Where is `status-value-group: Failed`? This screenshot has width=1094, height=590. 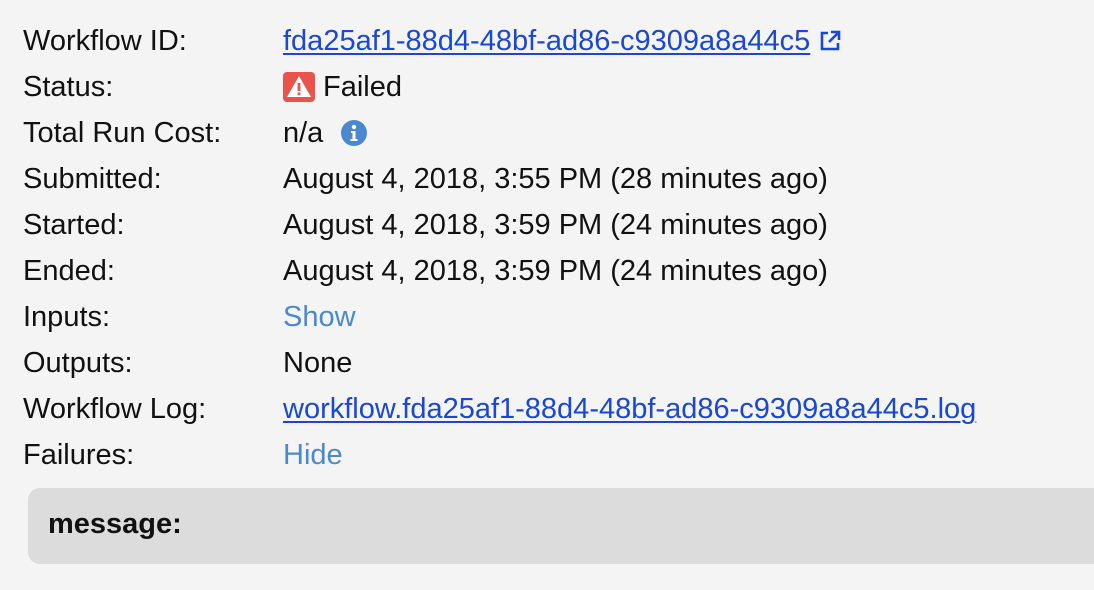 status-value-group: Failed is located at coordinates (342, 87).